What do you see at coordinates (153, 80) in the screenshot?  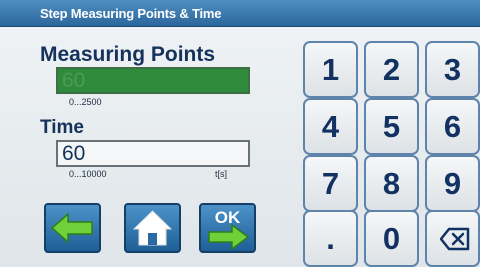 I see `measuring-points-field: 60` at bounding box center [153, 80].